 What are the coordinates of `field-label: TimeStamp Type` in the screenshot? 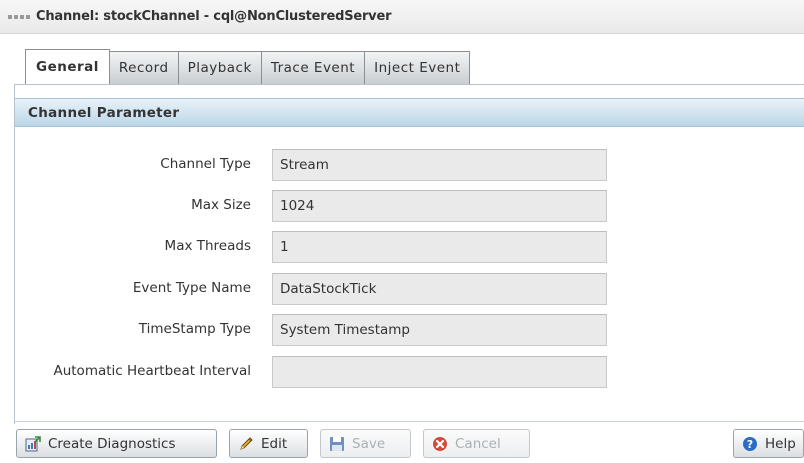 It's located at (194, 329).